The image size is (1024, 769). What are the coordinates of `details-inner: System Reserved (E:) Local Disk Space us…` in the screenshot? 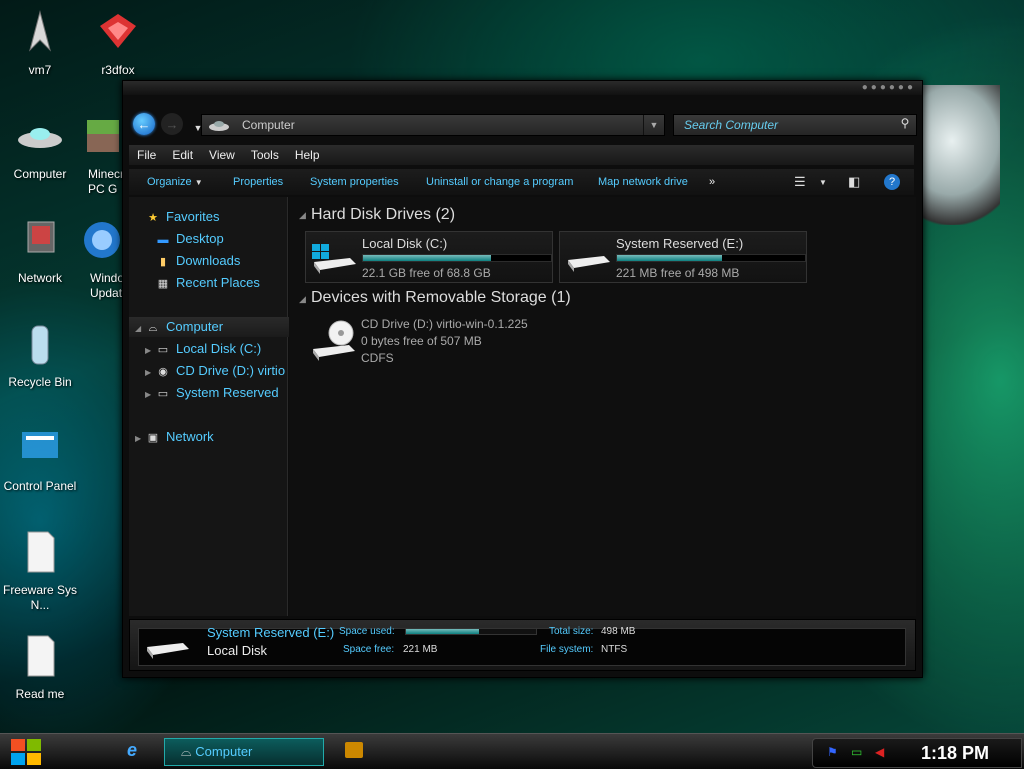 It's located at (522, 645).